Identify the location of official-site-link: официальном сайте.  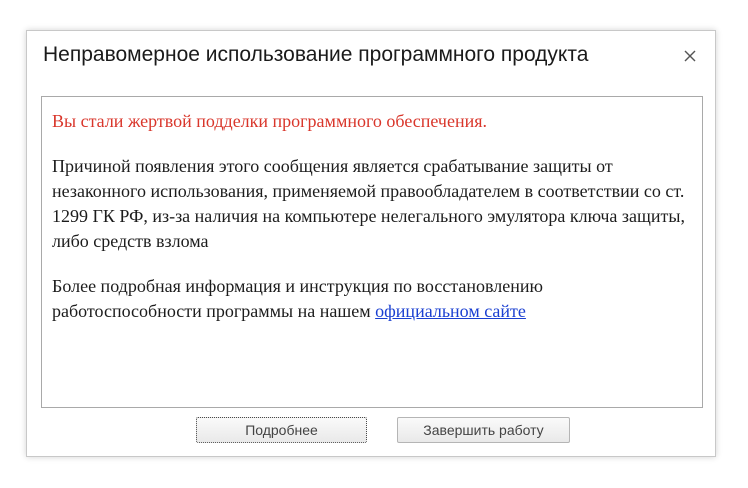
(450, 311).